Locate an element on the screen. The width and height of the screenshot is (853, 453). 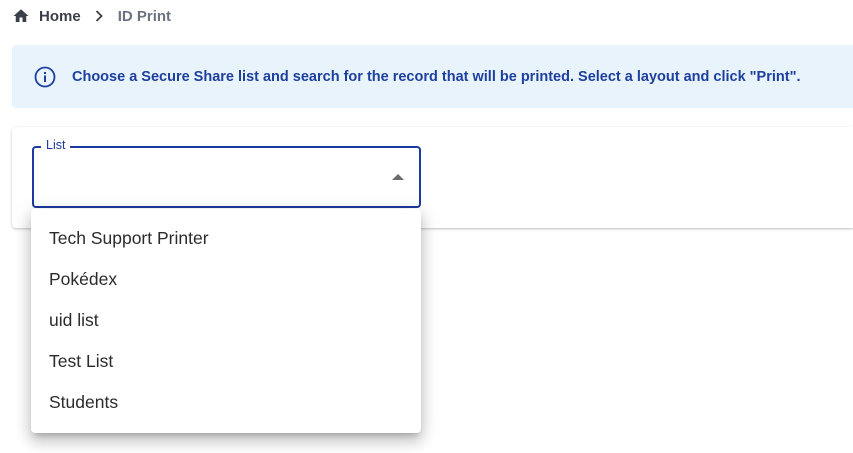
list-option: Pokédex is located at coordinates (226, 279).